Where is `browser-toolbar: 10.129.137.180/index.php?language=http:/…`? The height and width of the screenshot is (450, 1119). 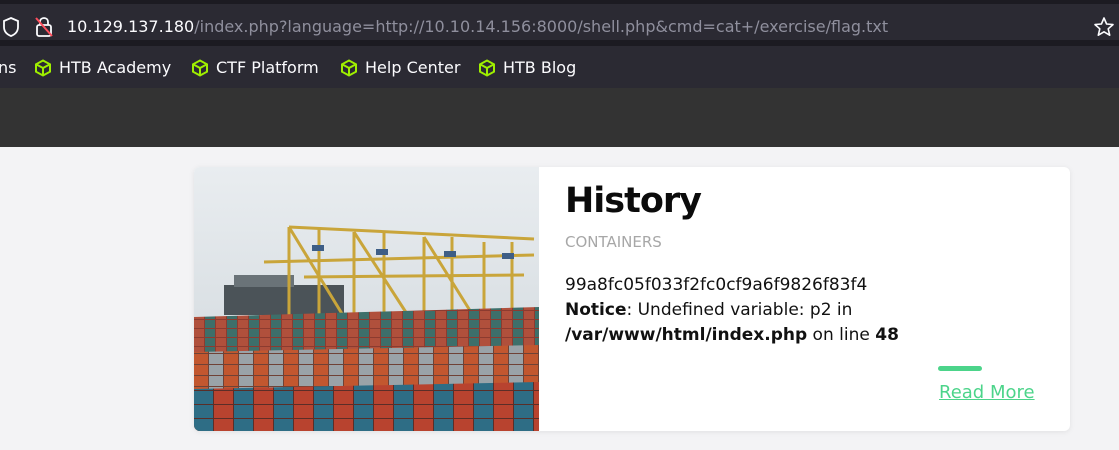
browser-toolbar: 10.129.137.180/index.php?language=http:/… is located at coordinates (559, 23).